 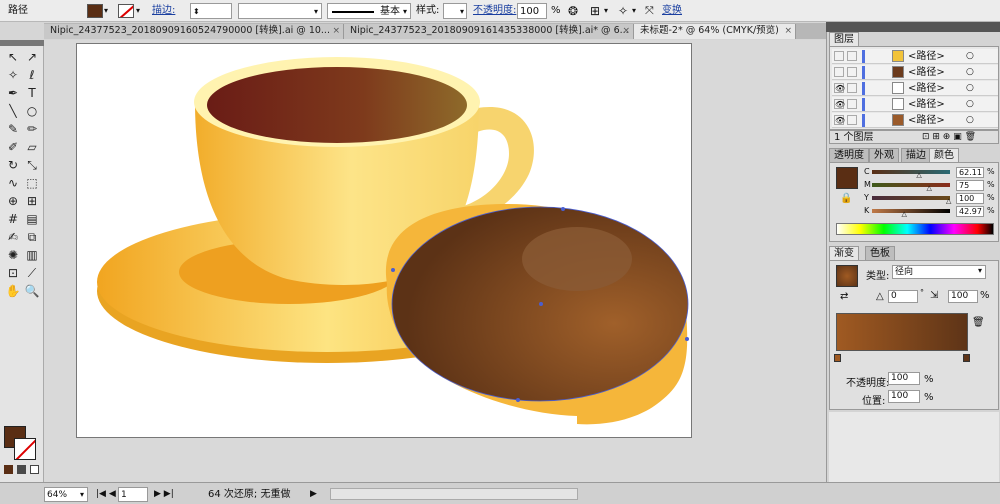 I want to click on gradient-icon: ▤, so click(x=32, y=219).